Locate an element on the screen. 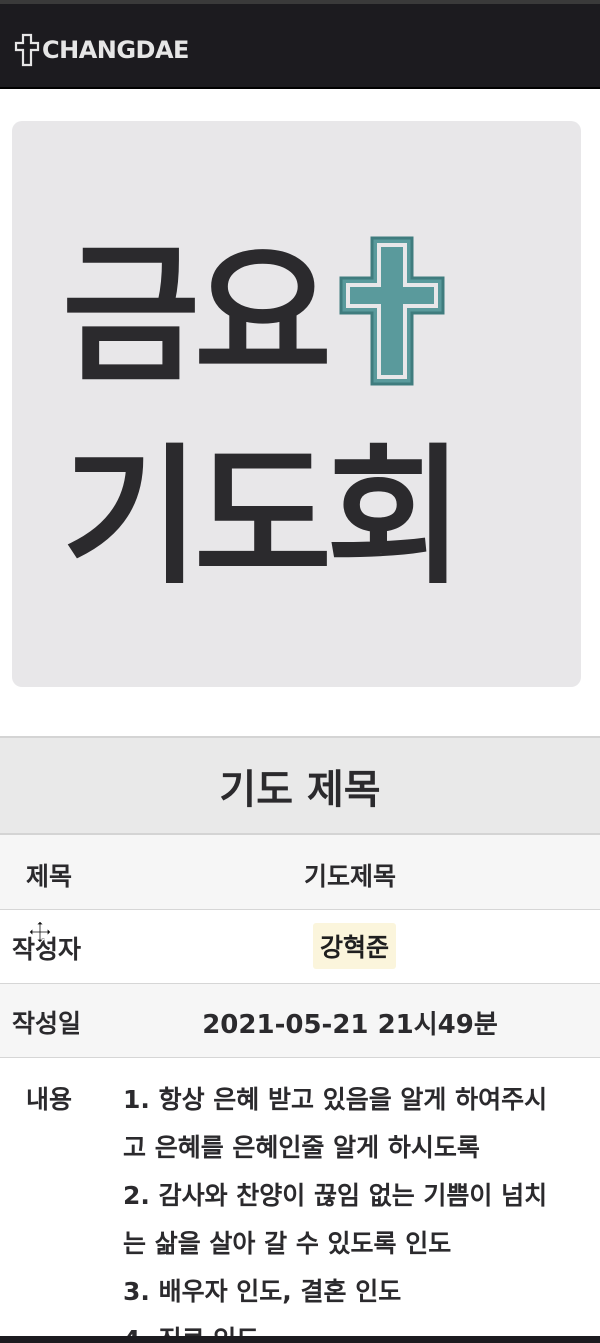  date-value: 2021-05-21 21시49분 is located at coordinates (350, 1025).